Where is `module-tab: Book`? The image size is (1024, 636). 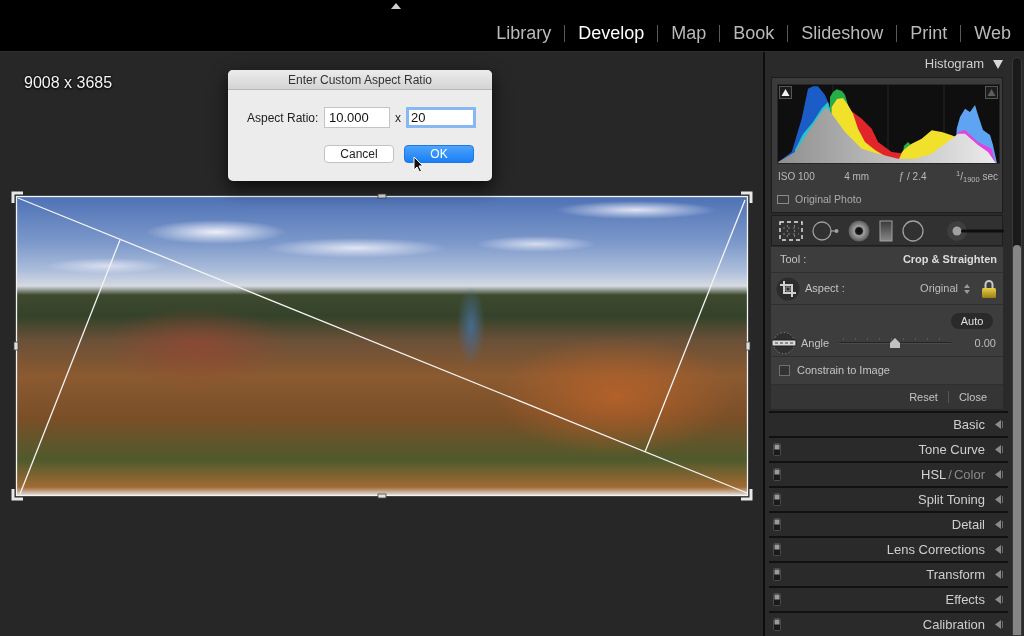
module-tab: Book is located at coordinates (754, 33).